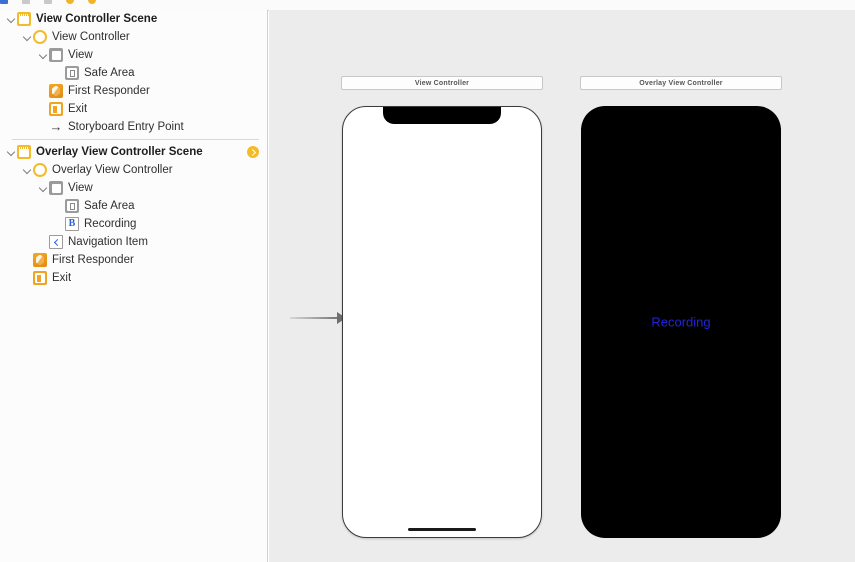 The height and width of the screenshot is (562, 855). Describe the element at coordinates (126, 127) in the screenshot. I see `outline-row-label: Storyboard Entry Point` at that location.